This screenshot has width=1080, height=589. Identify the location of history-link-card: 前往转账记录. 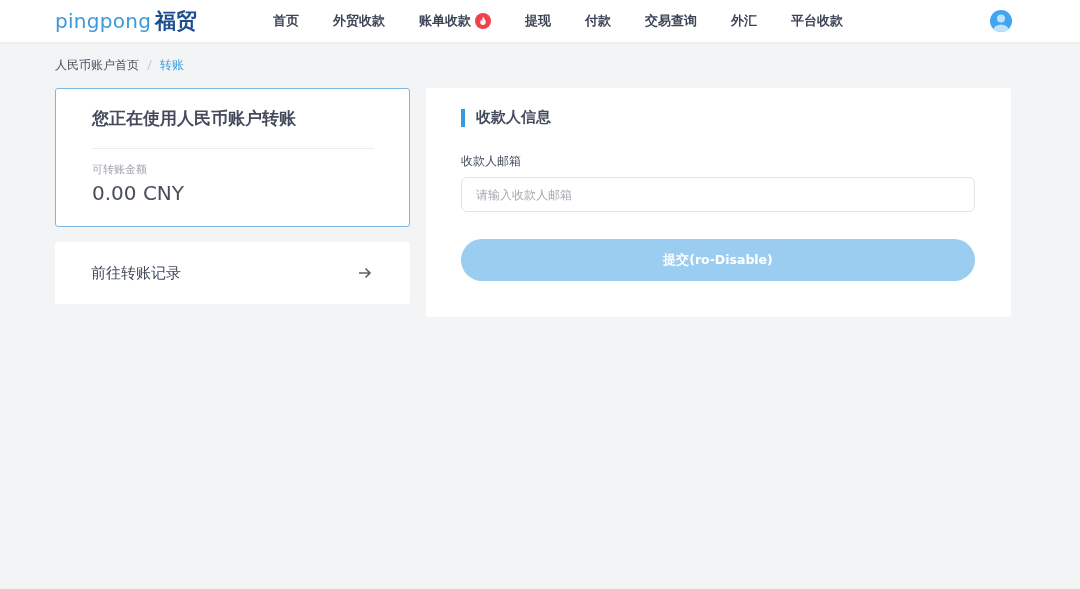
(232, 273).